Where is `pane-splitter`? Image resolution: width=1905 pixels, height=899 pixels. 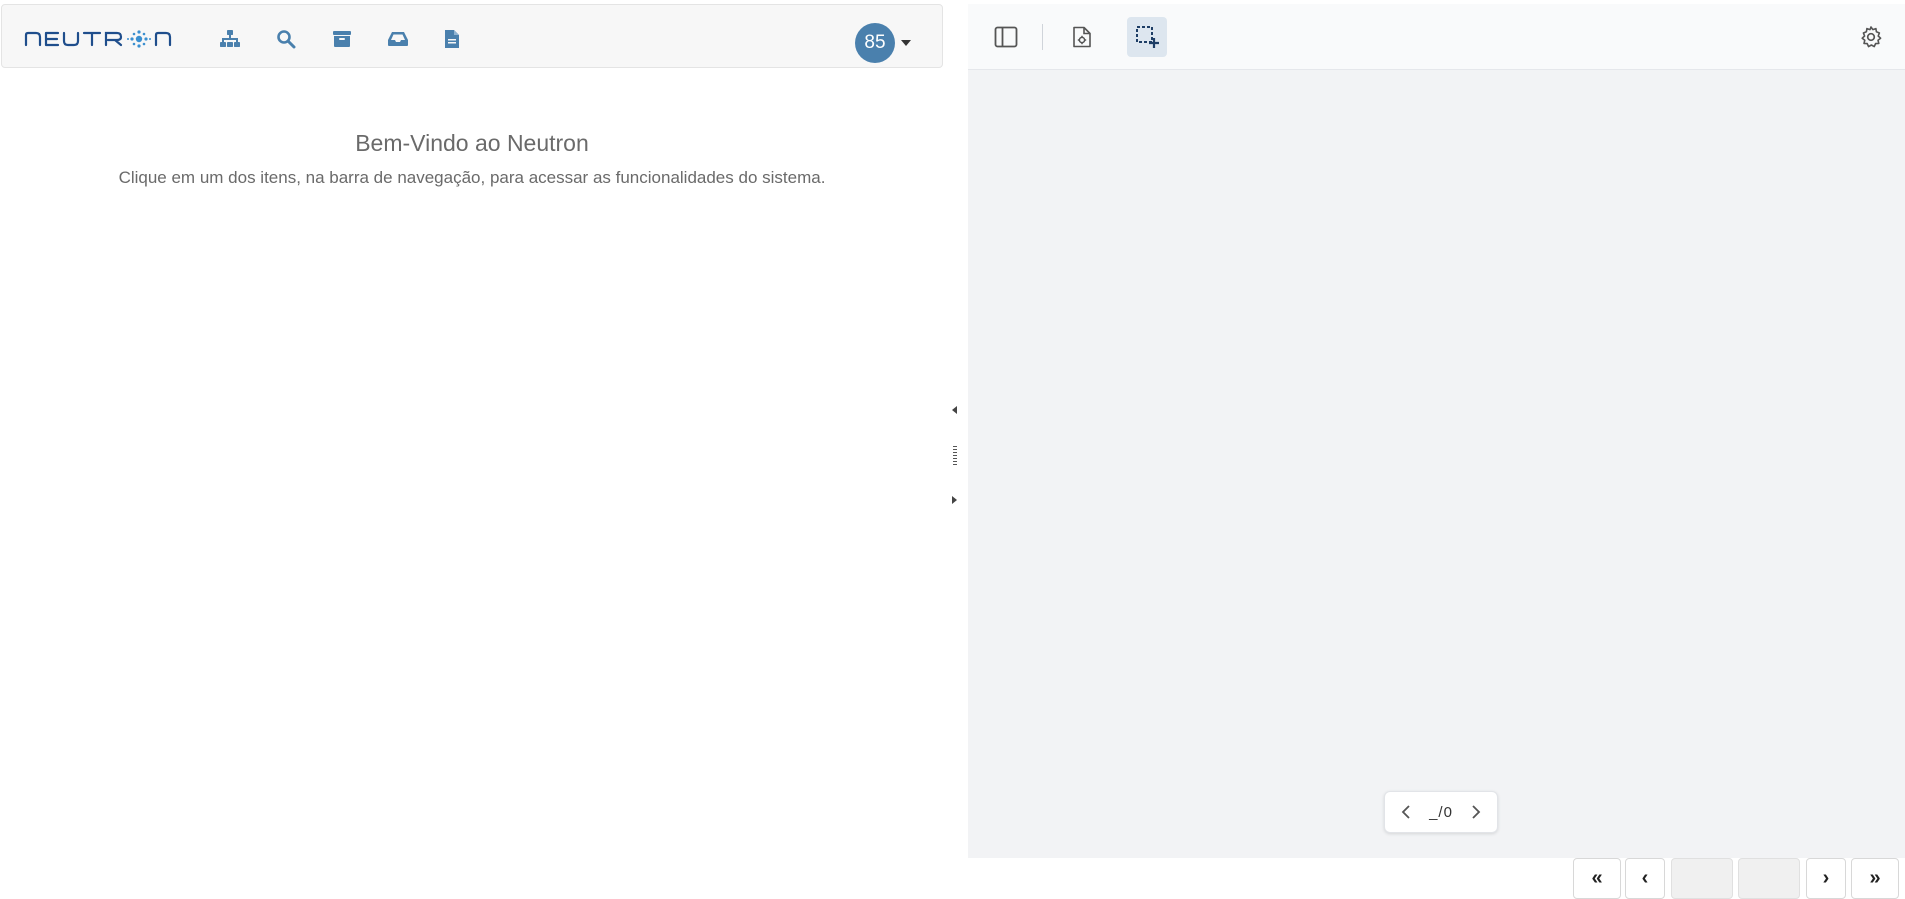
pane-splitter is located at coordinates (956, 449).